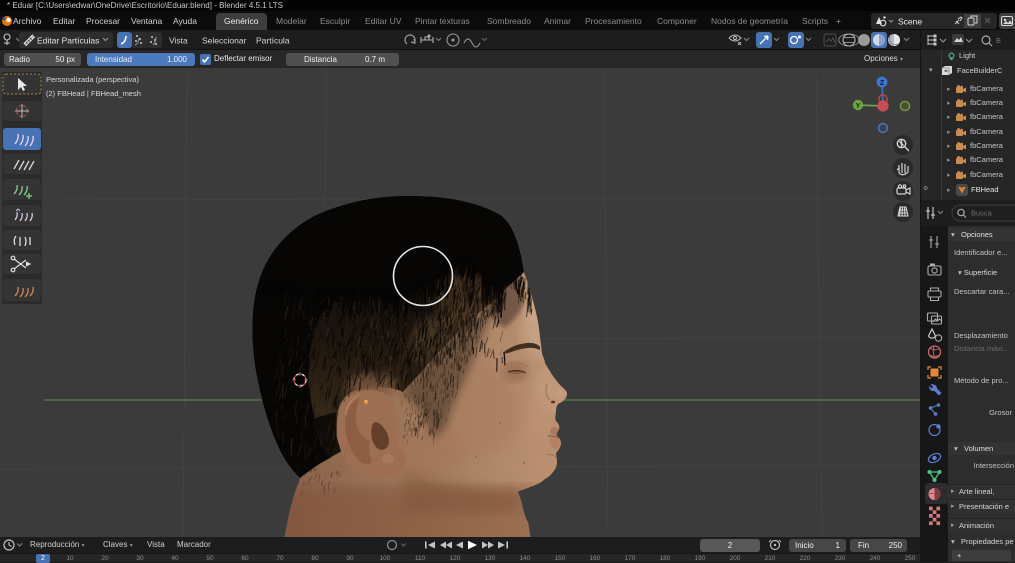 The width and height of the screenshot is (1015, 563). Describe the element at coordinates (858, 106) in the screenshot. I see `svg-text: Y` at that location.